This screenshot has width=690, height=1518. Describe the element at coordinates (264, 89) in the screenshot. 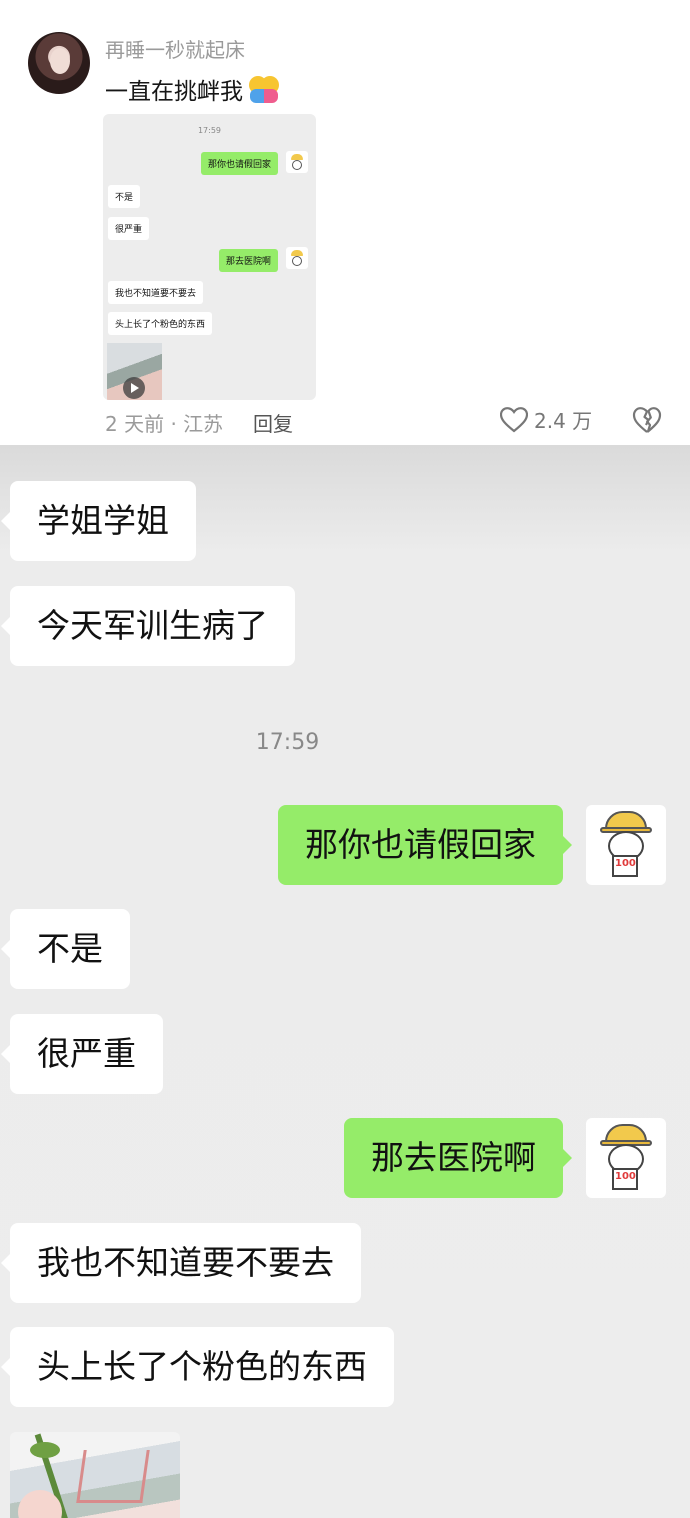

I see `people-hugging-emoji` at that location.